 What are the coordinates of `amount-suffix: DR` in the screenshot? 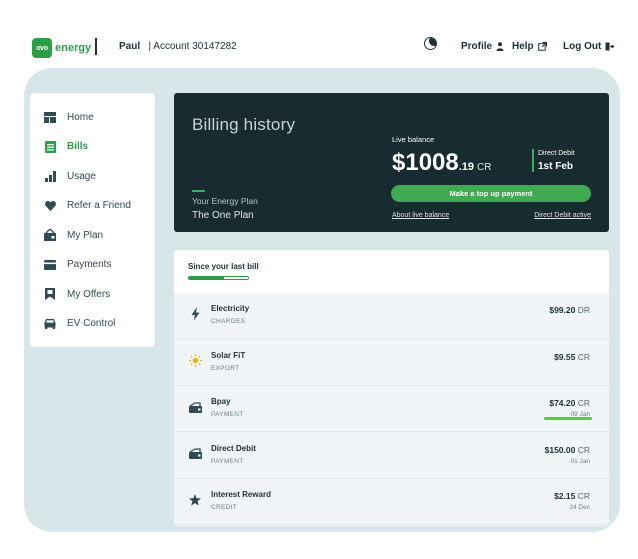 It's located at (583, 310).